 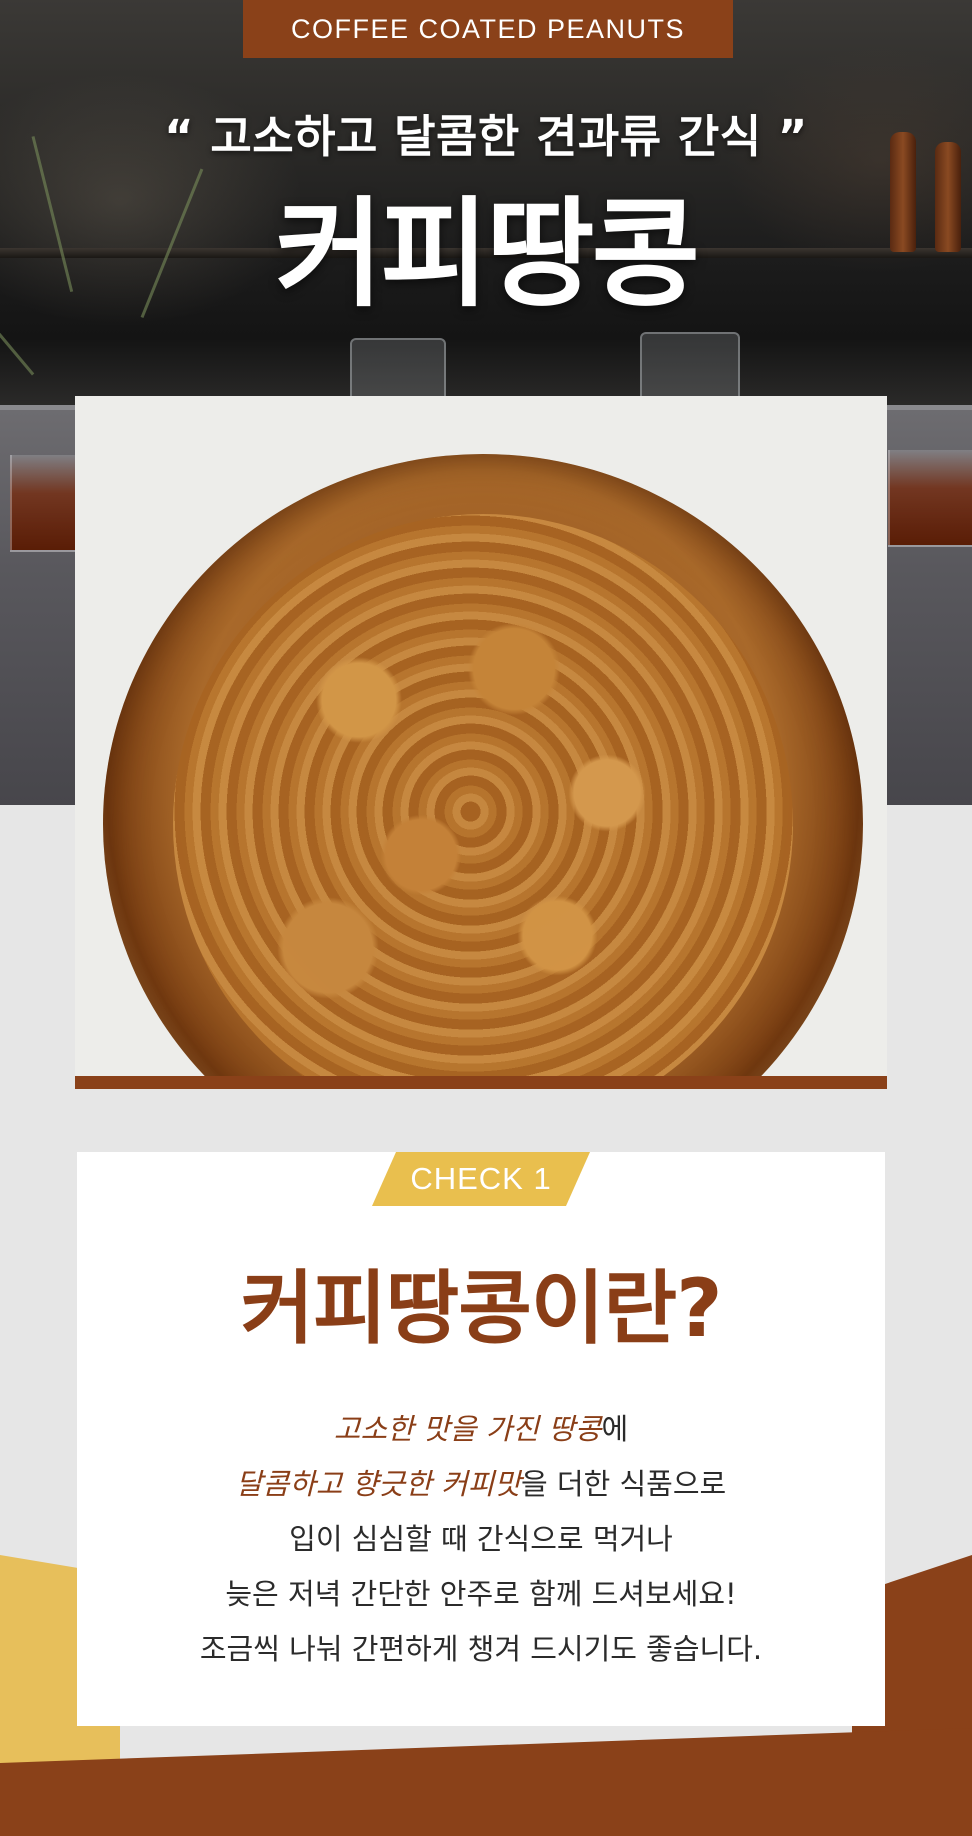 What do you see at coordinates (481, 1082) in the screenshot?
I see `photo-underline` at bounding box center [481, 1082].